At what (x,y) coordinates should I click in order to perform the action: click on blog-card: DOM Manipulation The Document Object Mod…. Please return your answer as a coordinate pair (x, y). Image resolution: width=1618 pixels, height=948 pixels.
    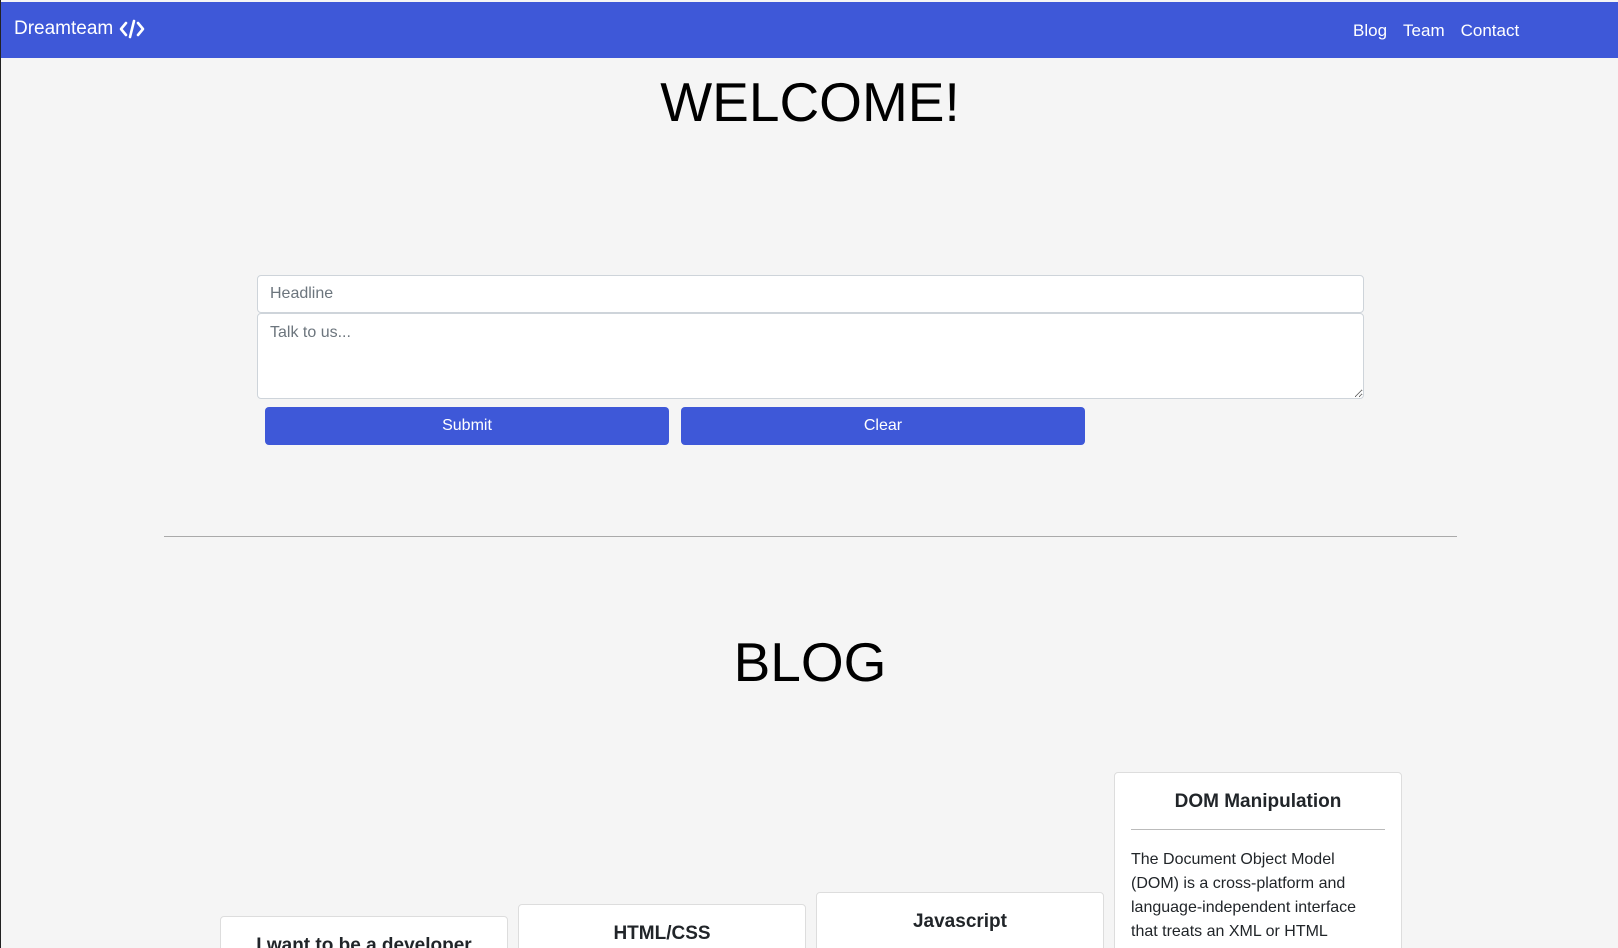
    Looking at the image, I should click on (1258, 860).